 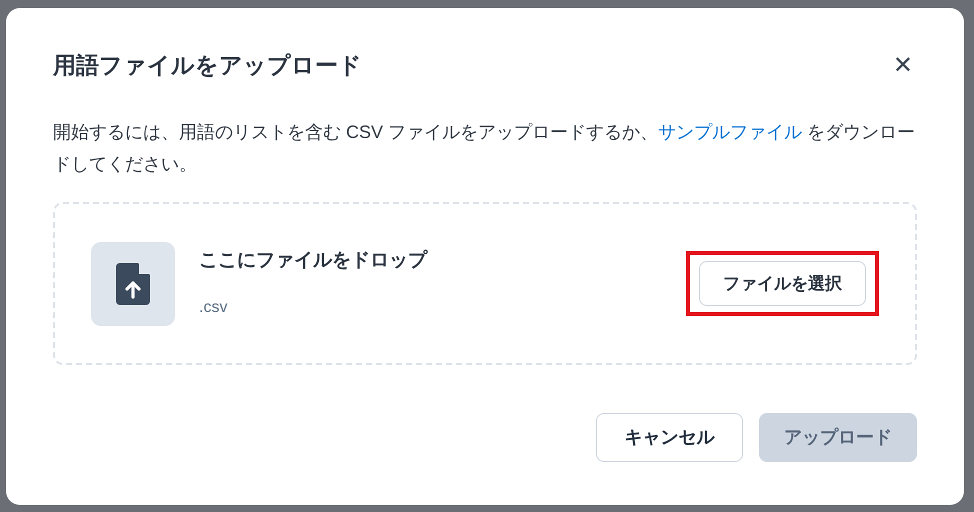 What do you see at coordinates (133, 284) in the screenshot?
I see `file-upload-icon` at bounding box center [133, 284].